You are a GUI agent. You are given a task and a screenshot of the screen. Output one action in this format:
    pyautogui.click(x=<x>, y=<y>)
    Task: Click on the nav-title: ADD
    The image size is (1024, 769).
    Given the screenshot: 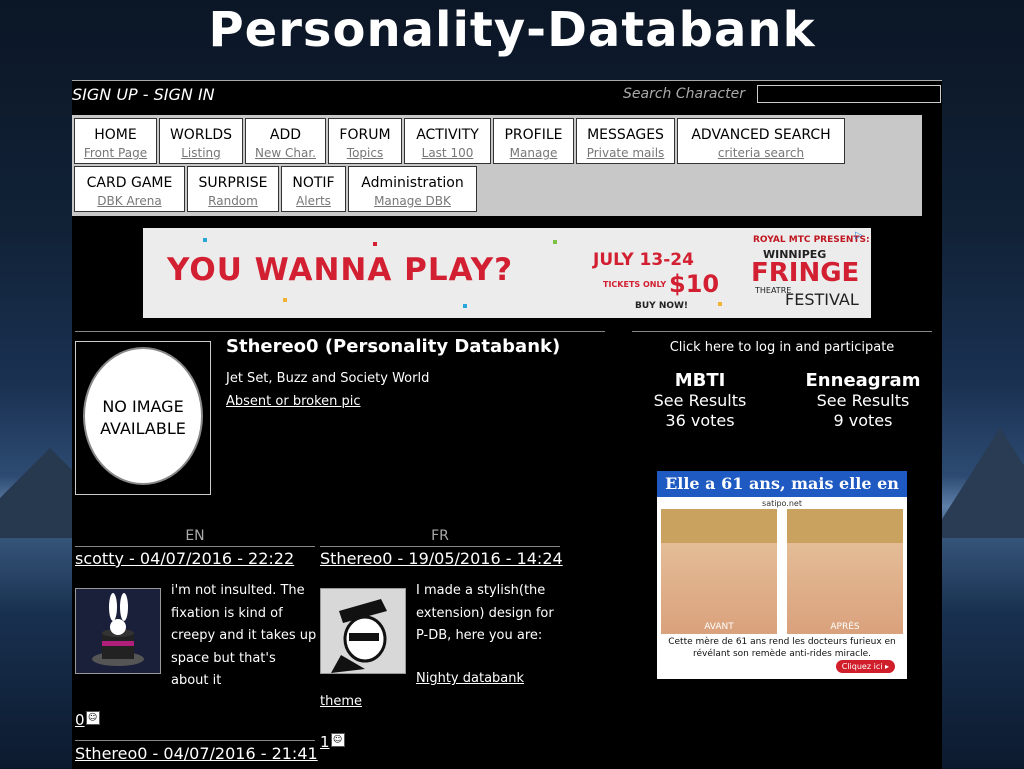 What is the action you would take?
    pyautogui.click(x=285, y=135)
    